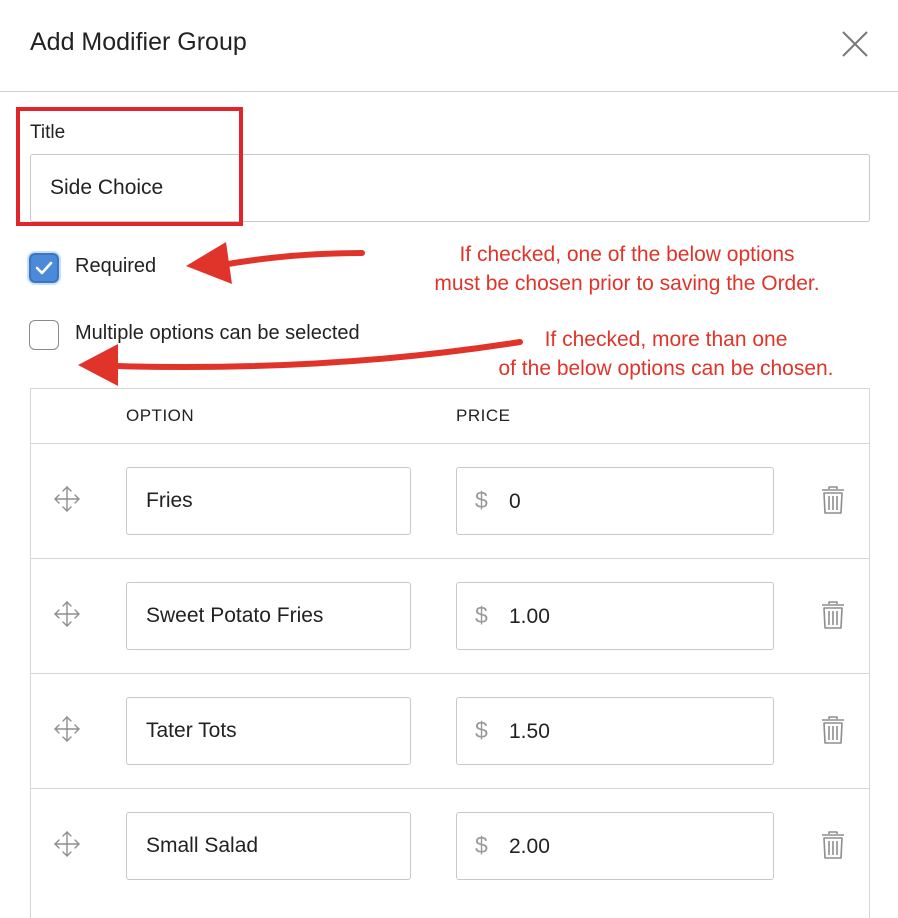  Describe the element at coordinates (666, 368) in the screenshot. I see `multiple-annotation-line-2: of the below options can be chosen.` at that location.